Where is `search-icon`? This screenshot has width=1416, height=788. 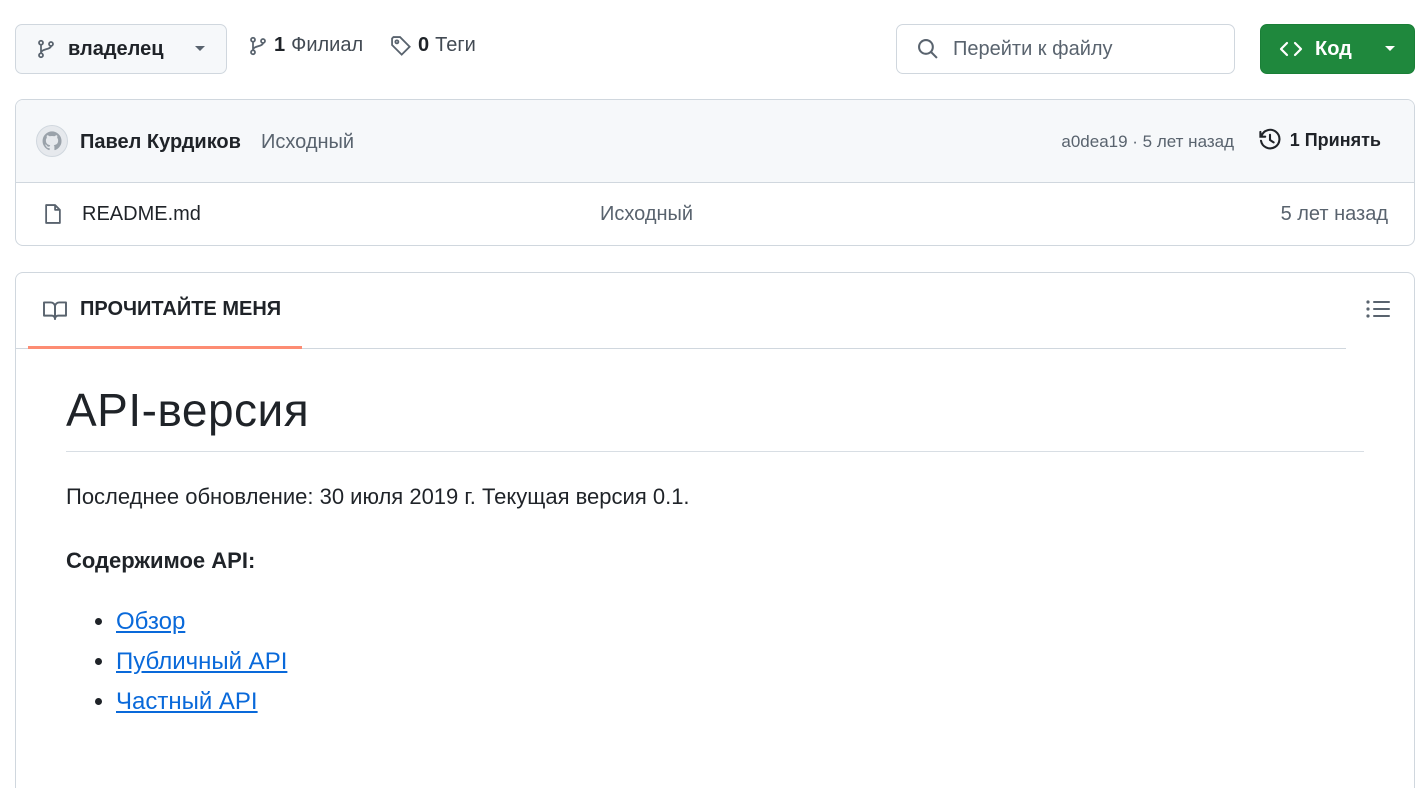
search-icon is located at coordinates (928, 49).